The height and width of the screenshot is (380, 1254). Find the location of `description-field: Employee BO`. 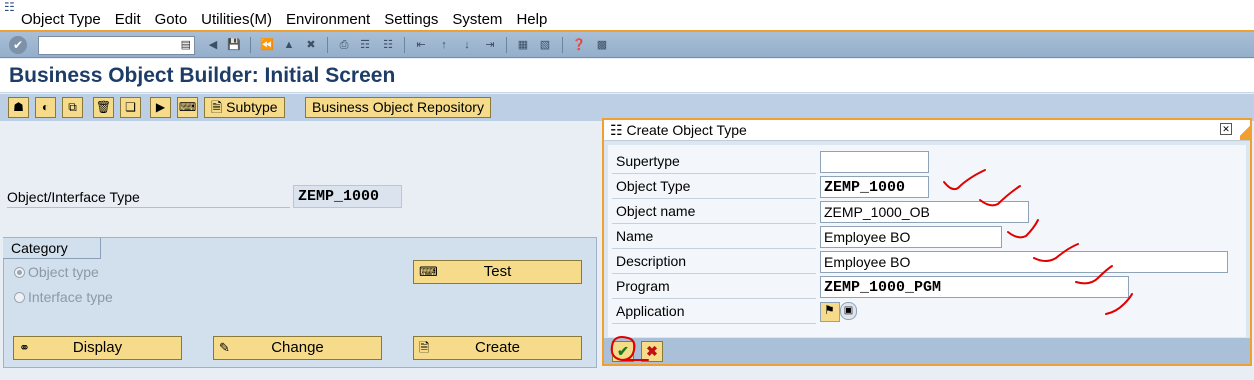

description-field: Employee BO is located at coordinates (1024, 262).